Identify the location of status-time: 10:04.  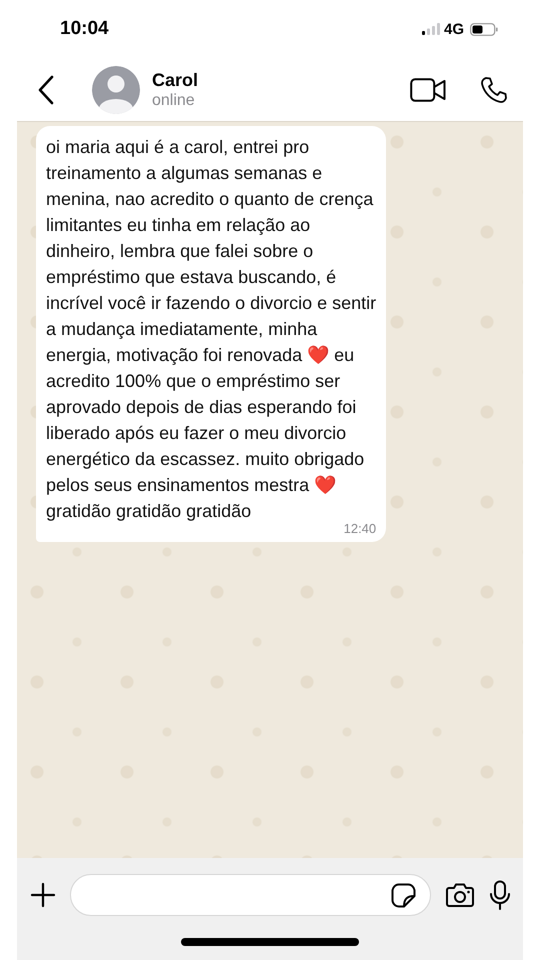
(84, 29).